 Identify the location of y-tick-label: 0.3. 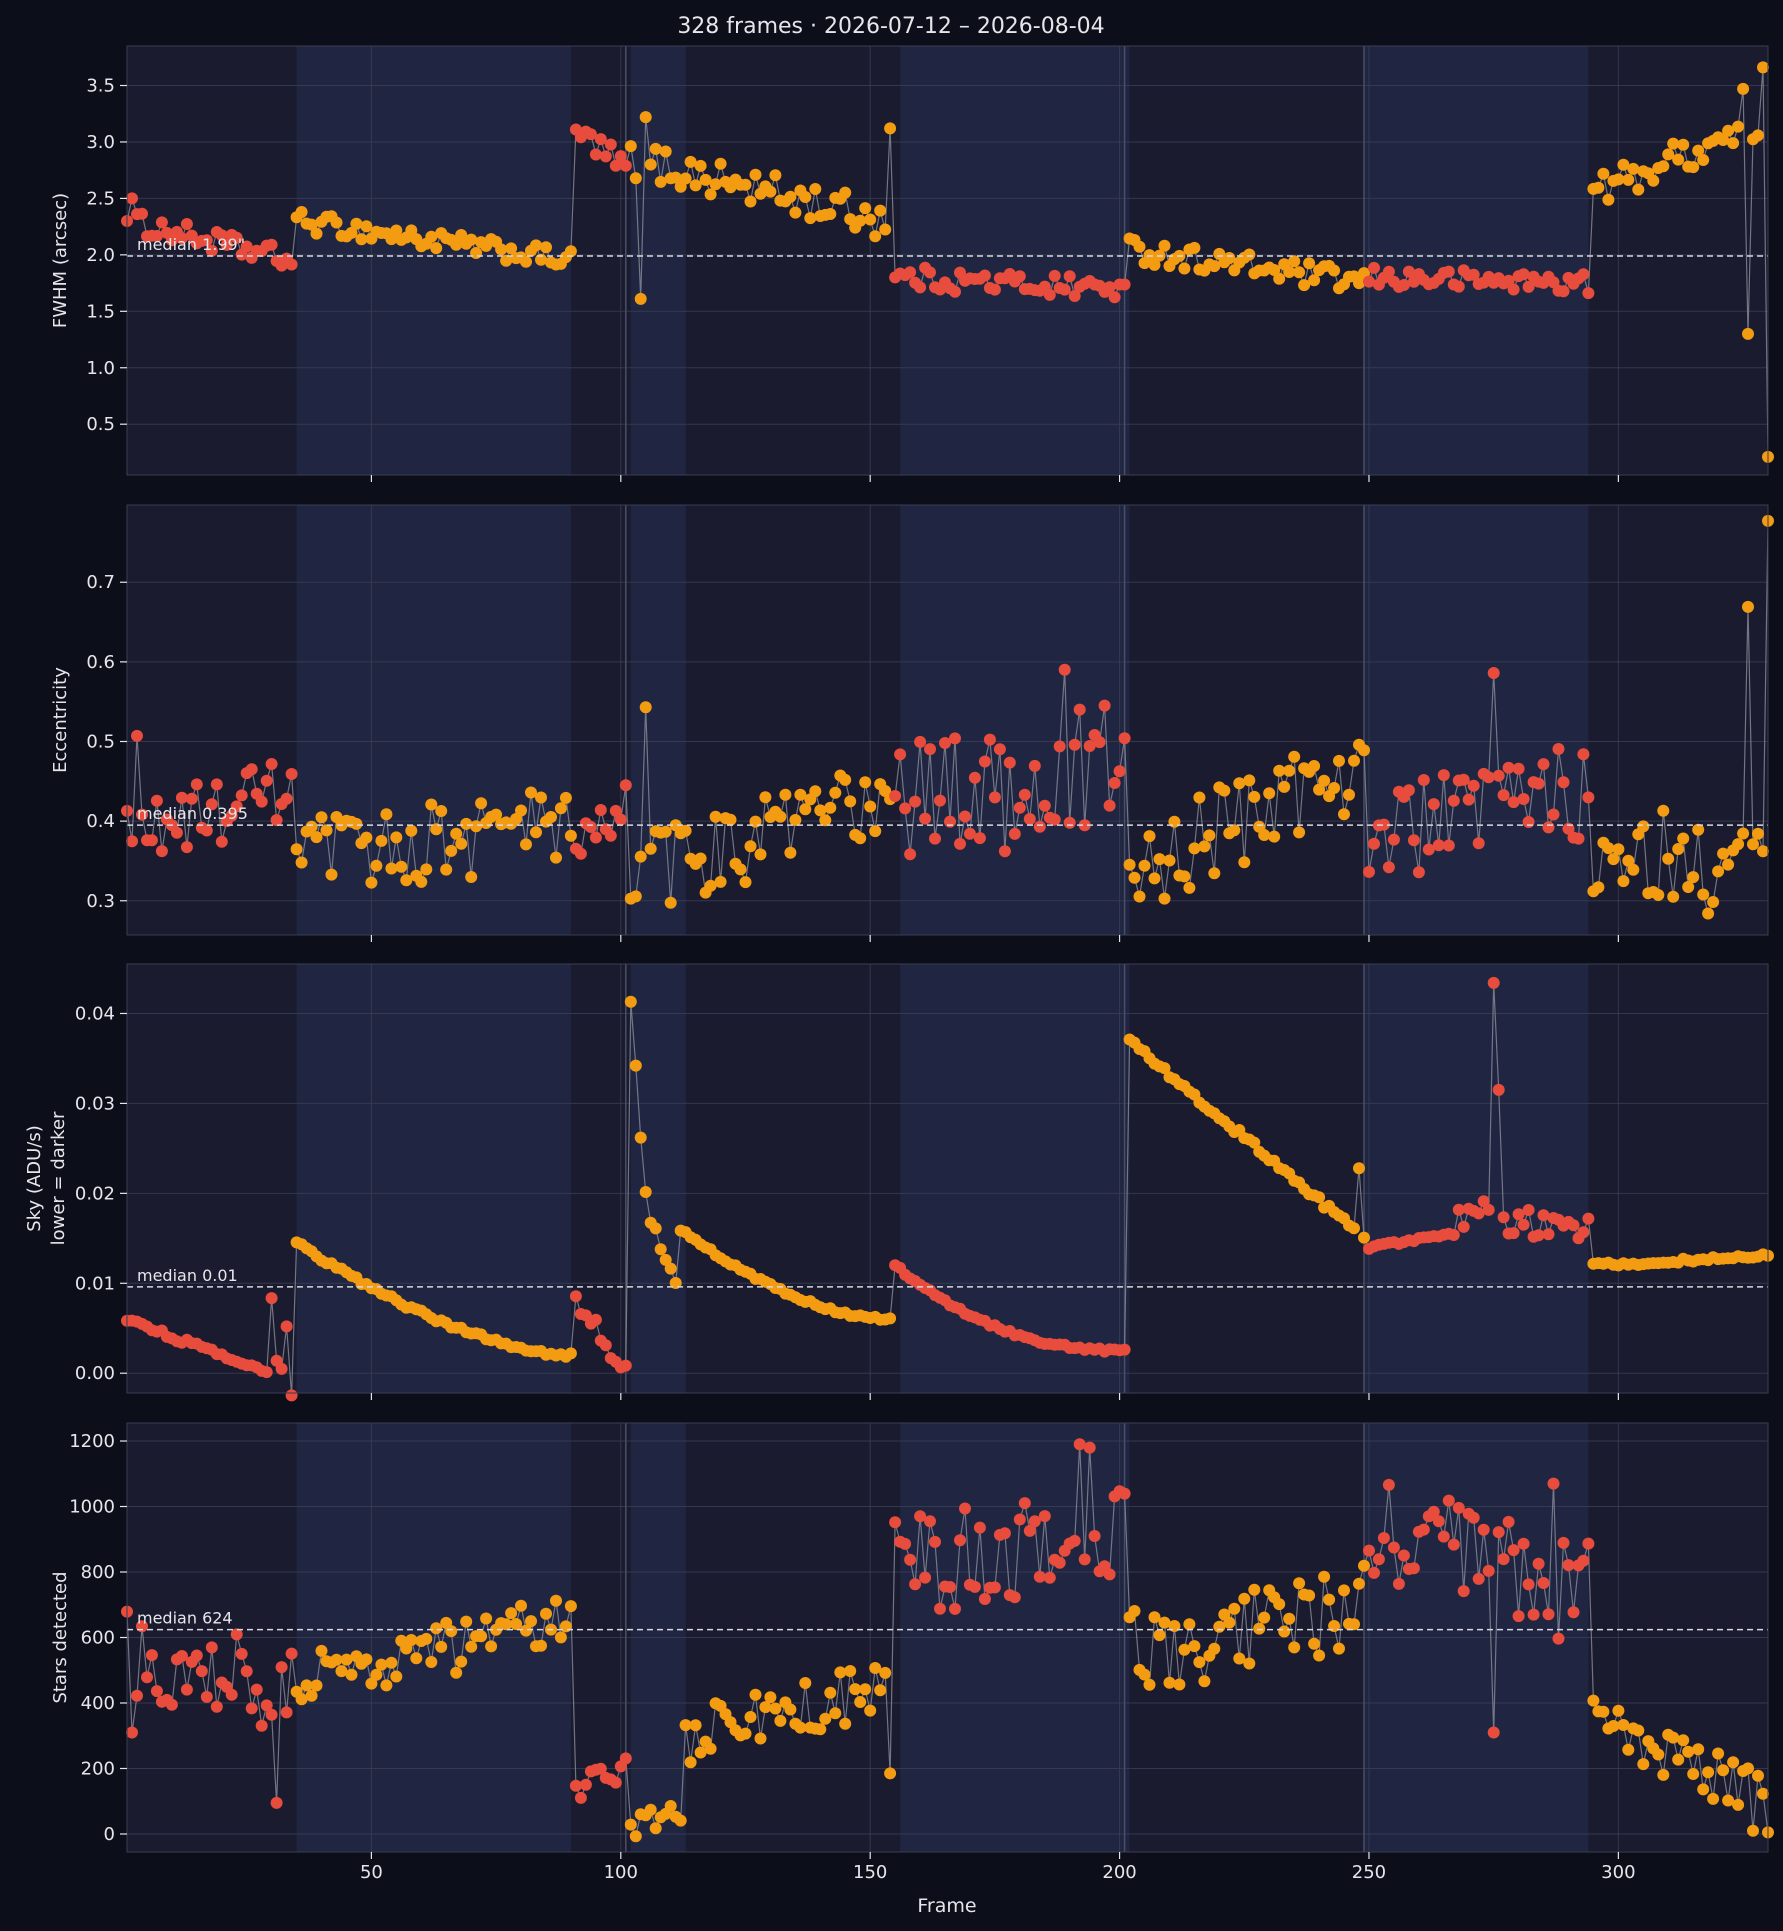
(100, 901).